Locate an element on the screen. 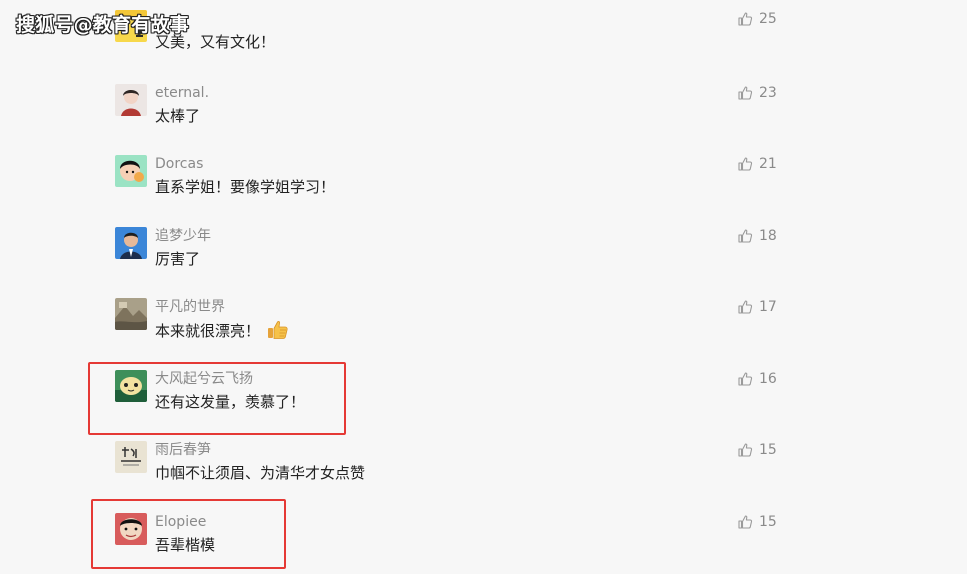  like-count: 16 is located at coordinates (768, 379).